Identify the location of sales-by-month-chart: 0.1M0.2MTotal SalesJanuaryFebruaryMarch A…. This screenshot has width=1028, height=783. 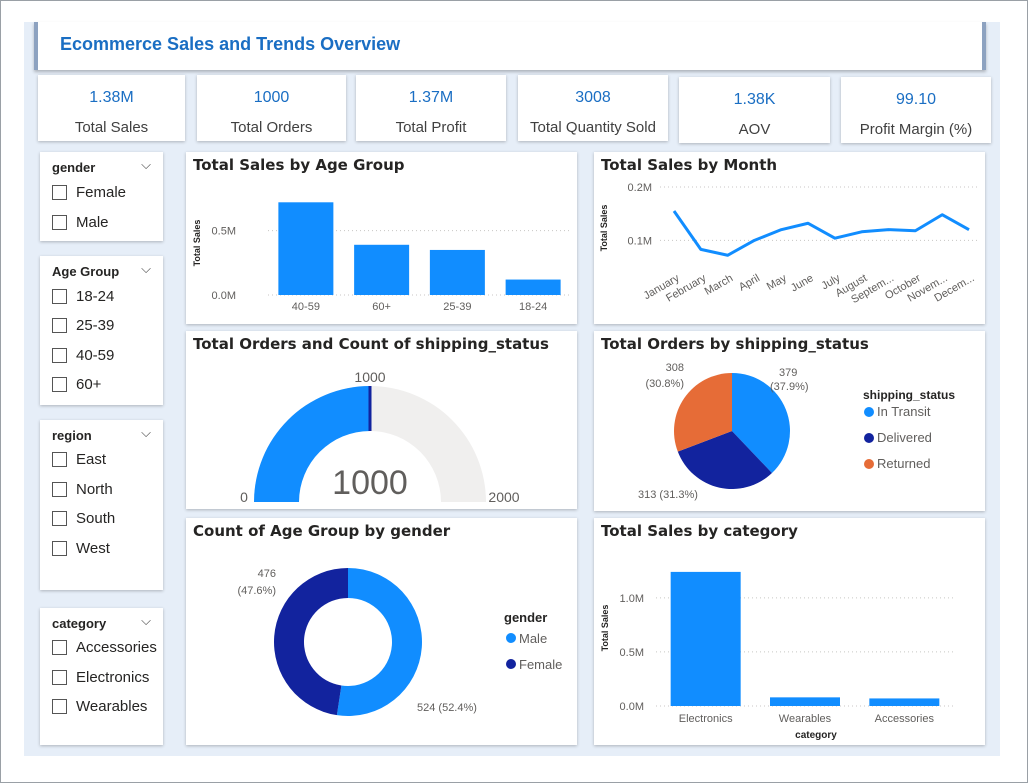
(789, 244).